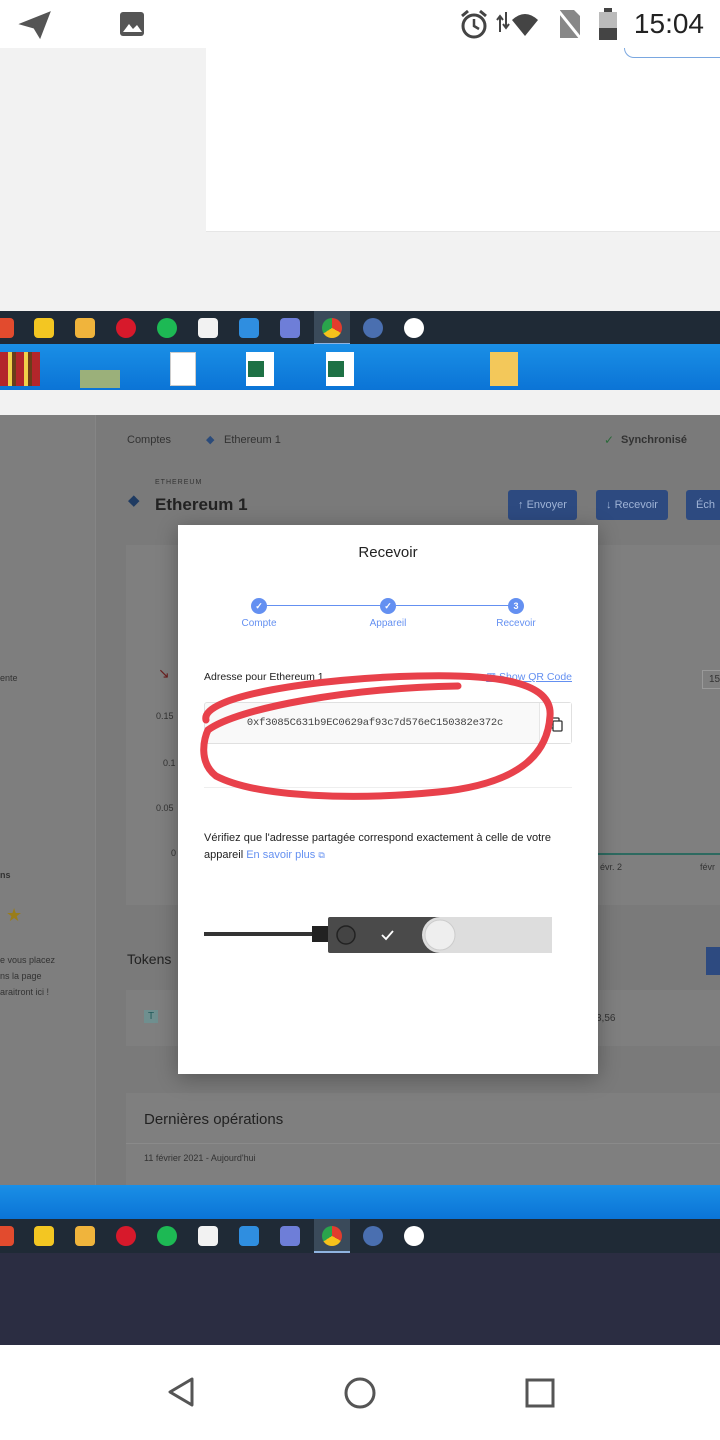  Describe the element at coordinates (504, 369) in the screenshot. I see `folder-file-icon` at that location.